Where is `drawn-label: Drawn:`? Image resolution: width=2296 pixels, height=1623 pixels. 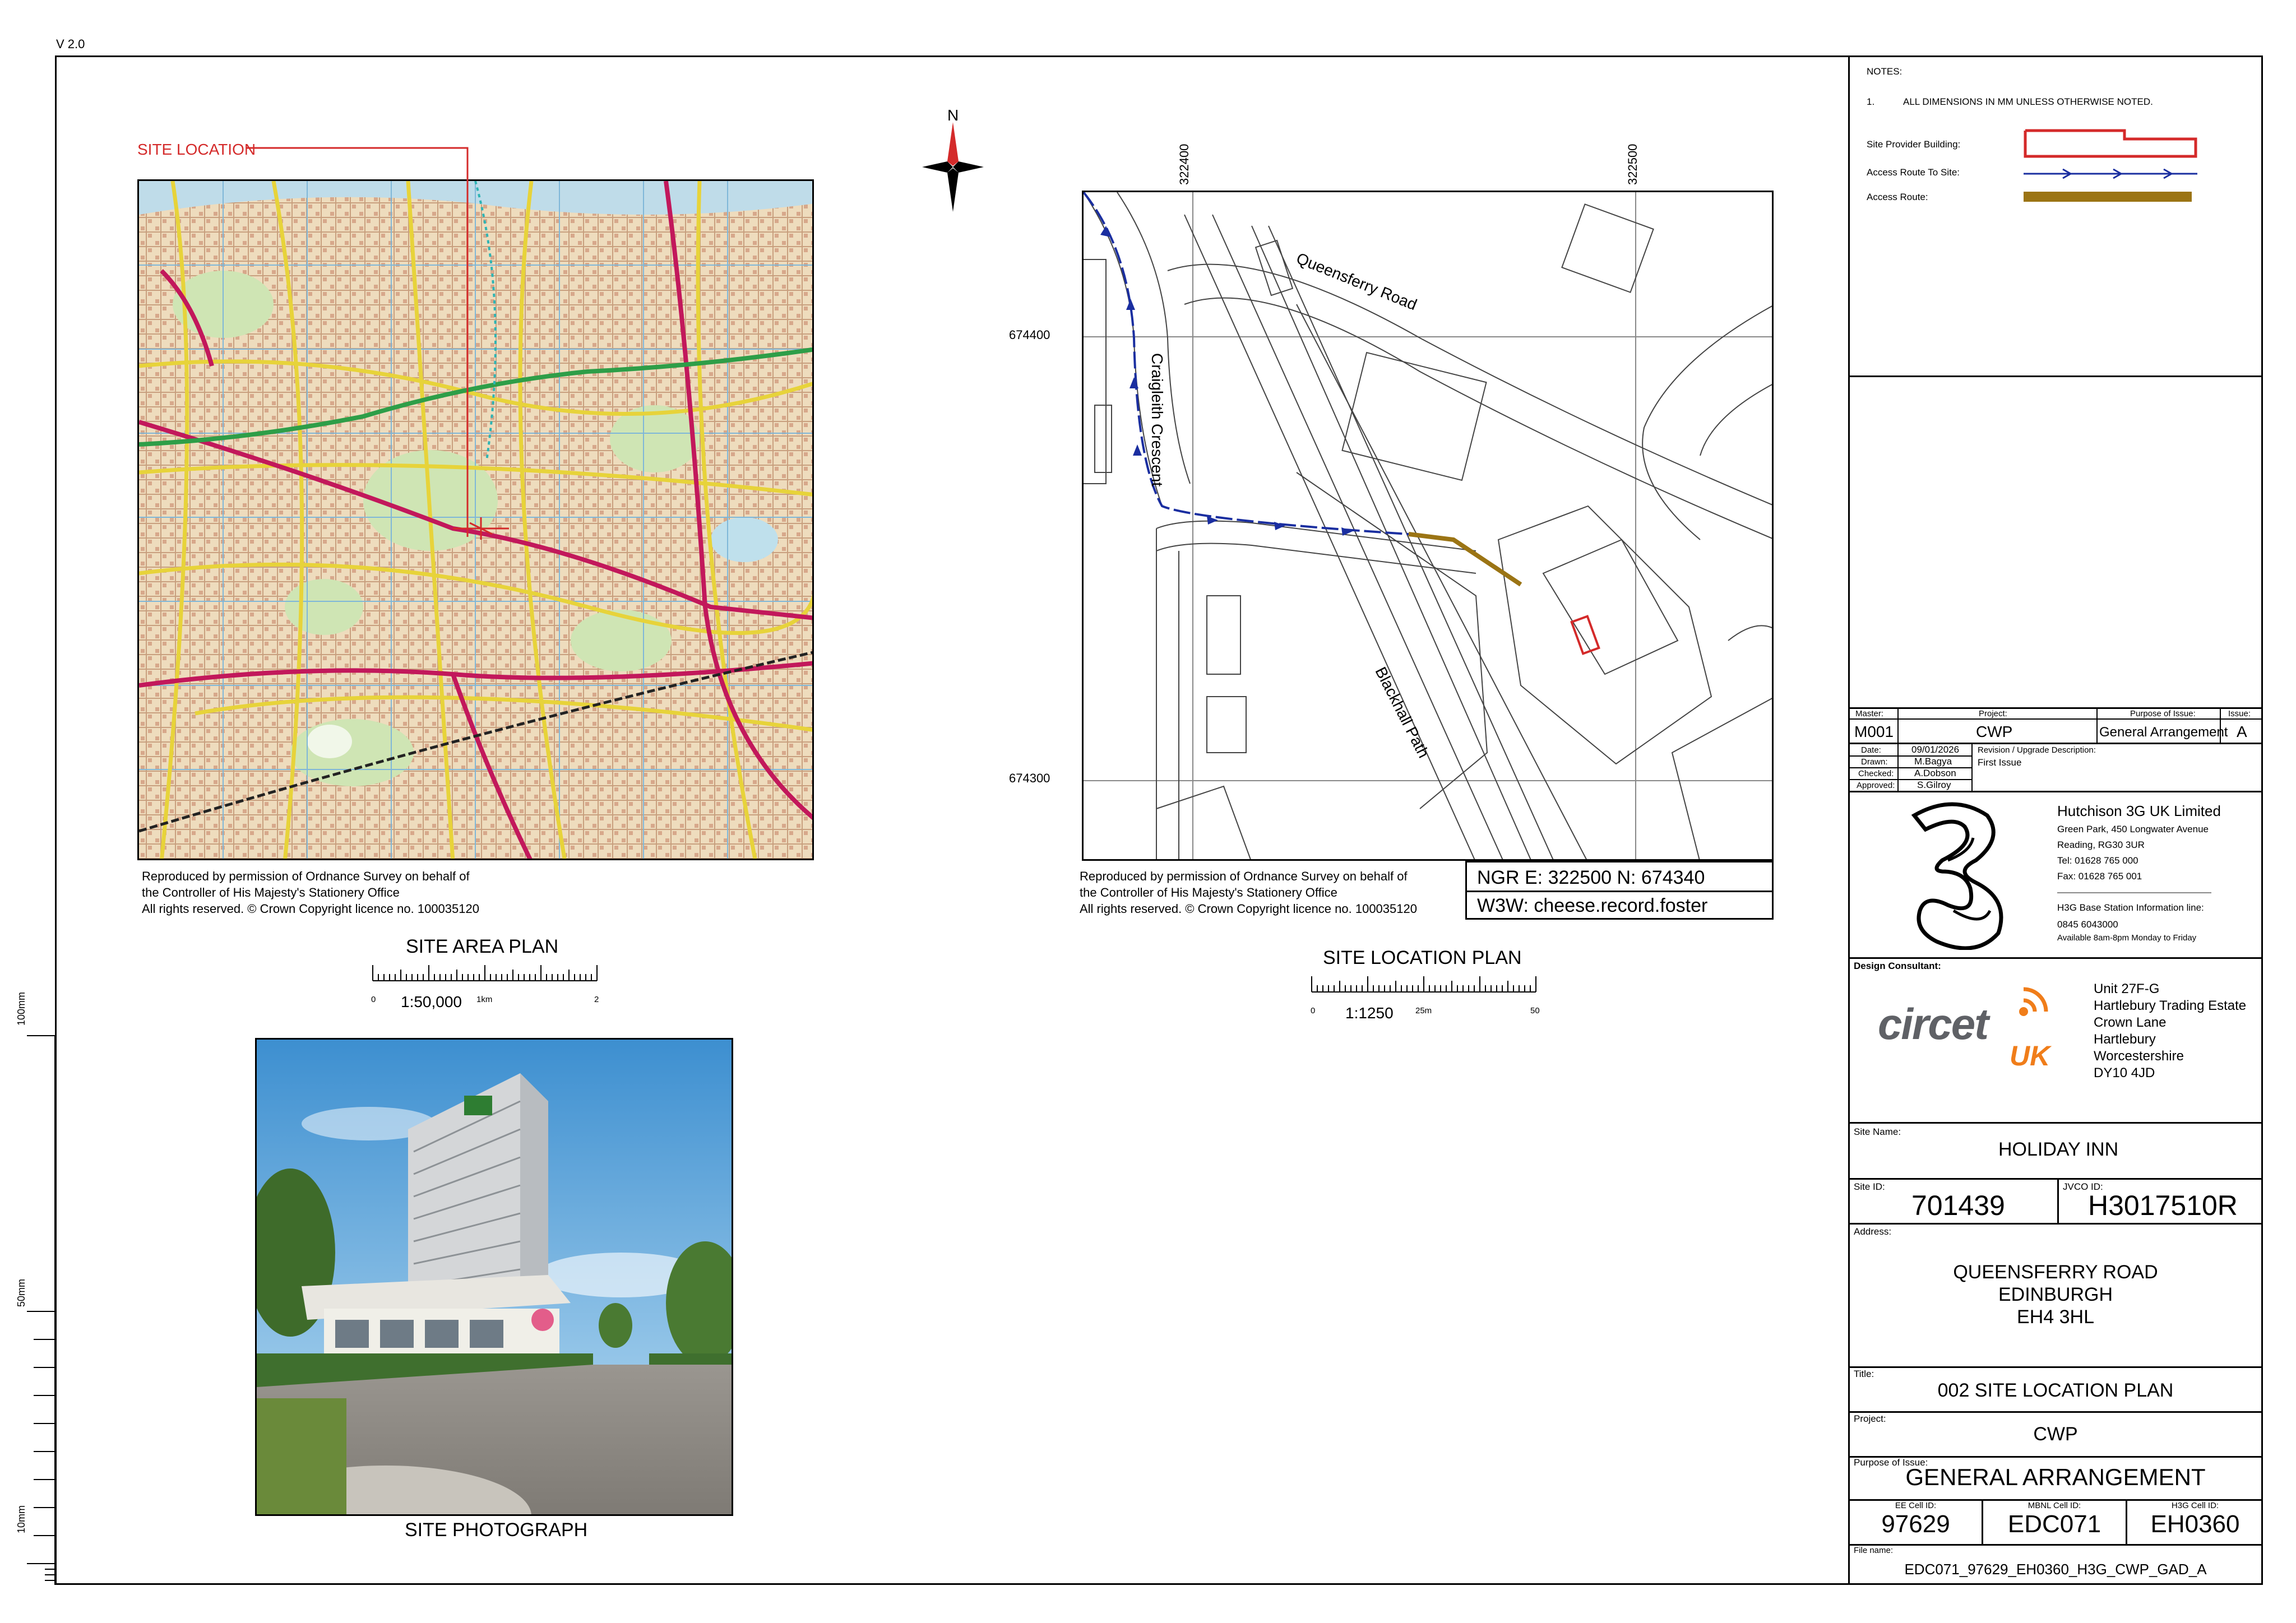
drawn-label: Drawn: is located at coordinates (1875, 762).